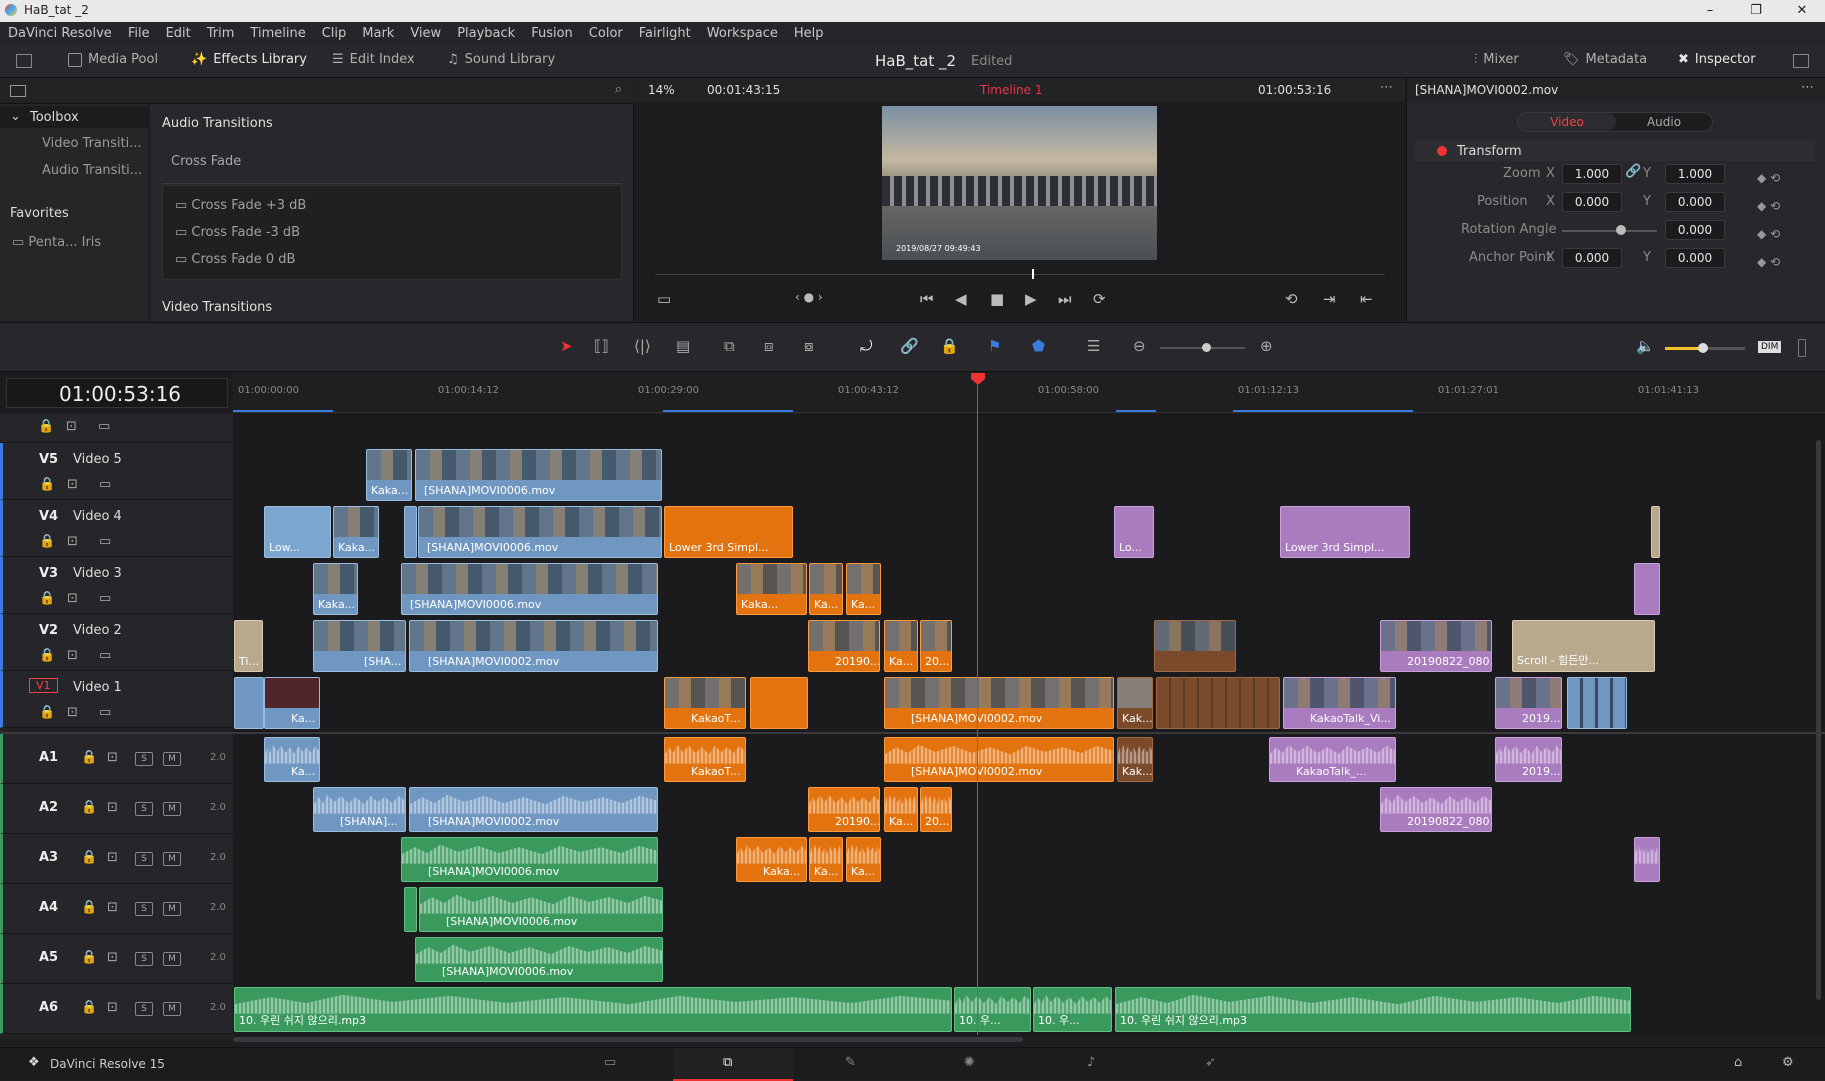  I want to click on tab-audio: Audio, so click(1664, 122).